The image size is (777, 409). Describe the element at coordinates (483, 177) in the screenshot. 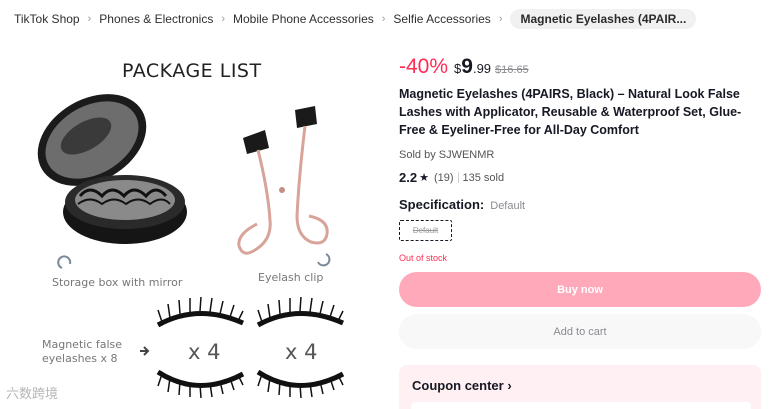

I see `sold-count: 135 sold` at that location.